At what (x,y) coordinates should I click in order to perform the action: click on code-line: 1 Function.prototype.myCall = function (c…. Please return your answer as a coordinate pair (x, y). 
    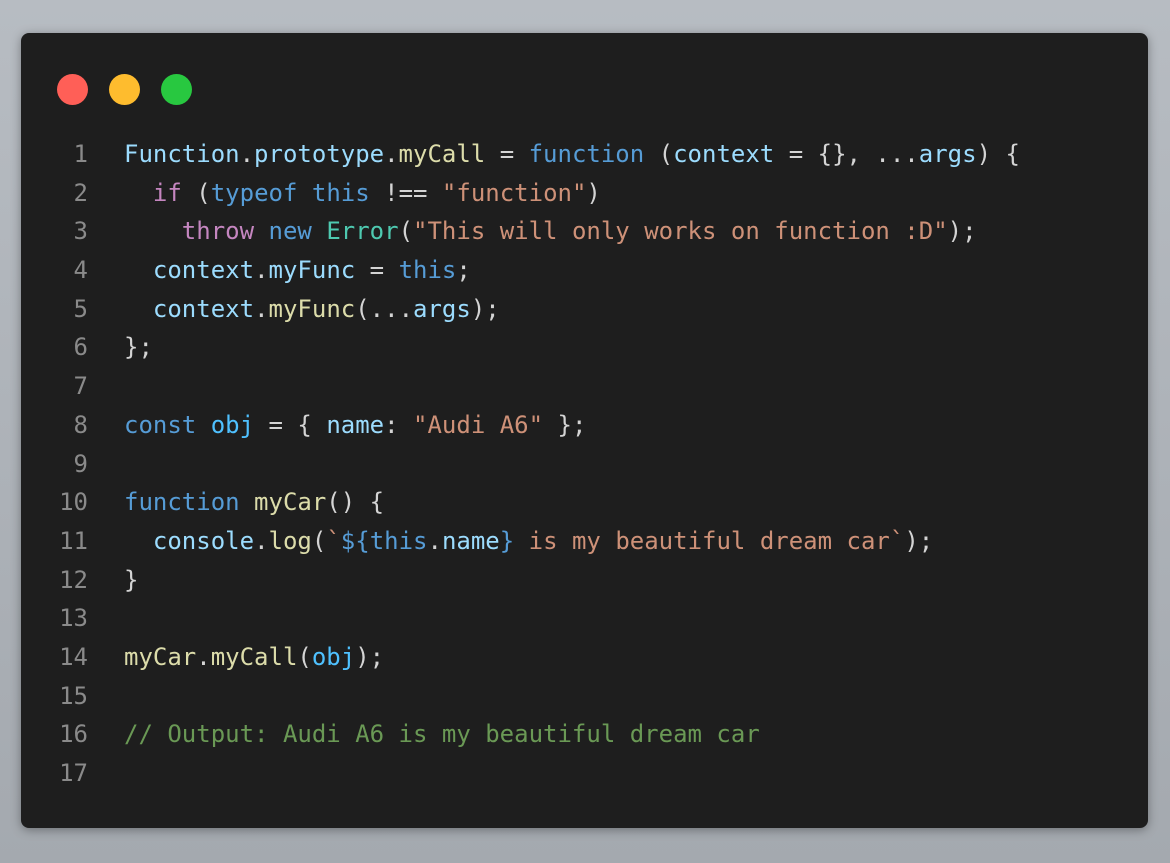
    Looking at the image, I should click on (584, 154).